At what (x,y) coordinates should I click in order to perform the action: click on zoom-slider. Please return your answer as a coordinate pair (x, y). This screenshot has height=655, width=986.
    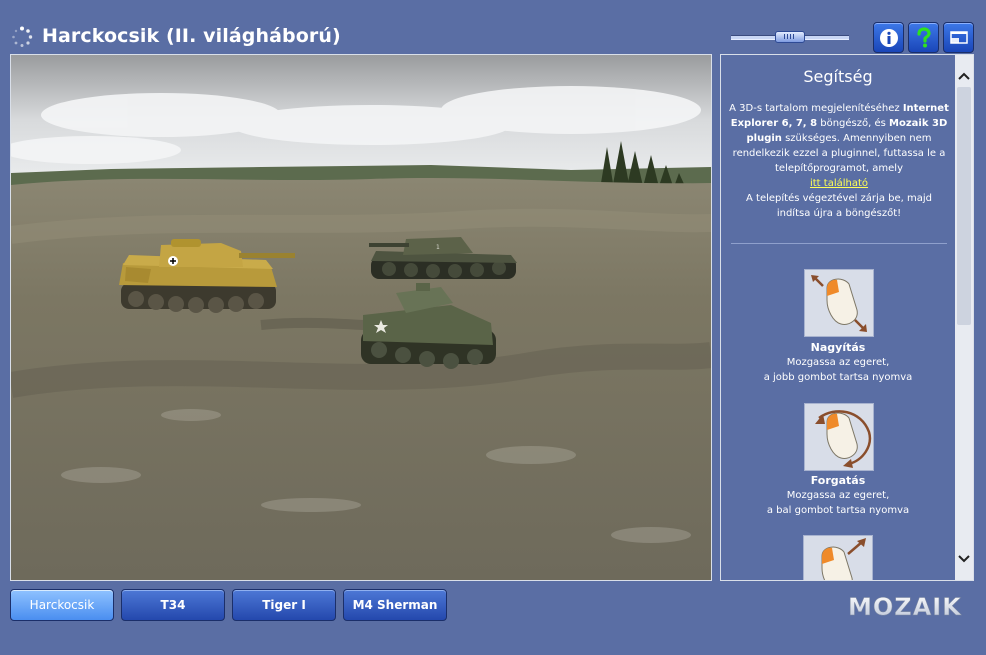
    Looking at the image, I should click on (790, 37).